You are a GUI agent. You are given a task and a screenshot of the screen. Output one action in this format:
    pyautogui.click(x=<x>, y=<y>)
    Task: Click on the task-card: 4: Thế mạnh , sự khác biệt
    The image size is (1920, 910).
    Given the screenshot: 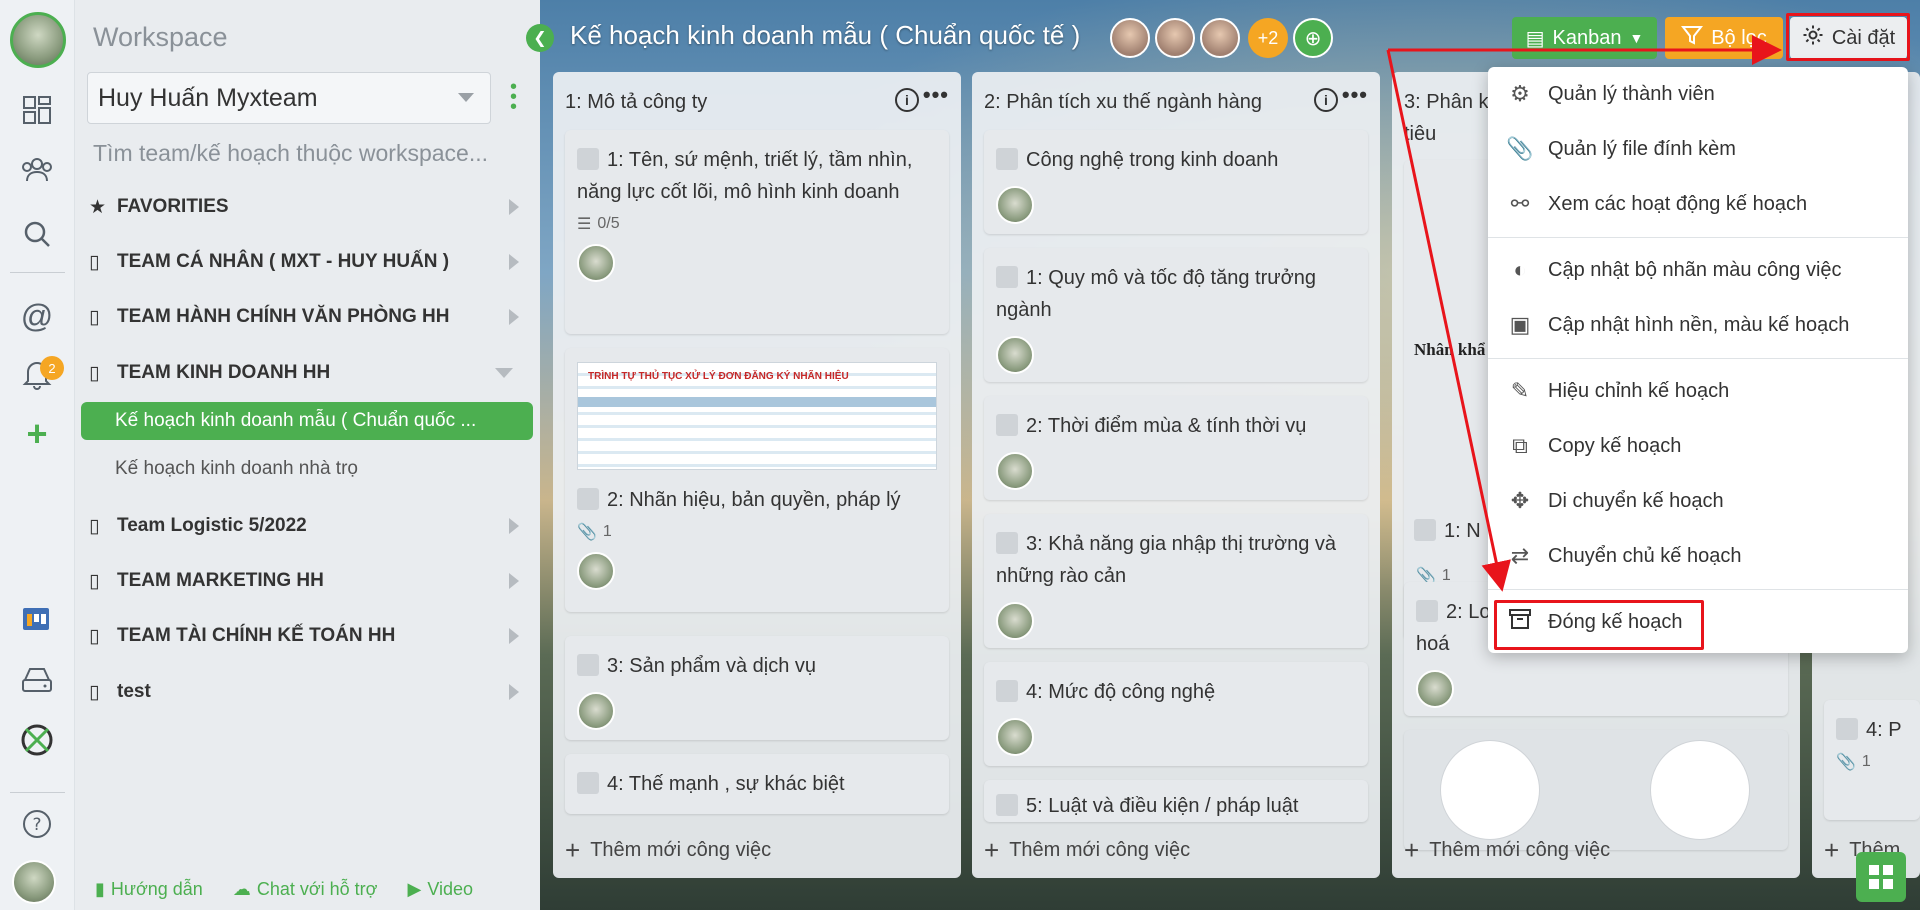 What is the action you would take?
    pyautogui.click(x=757, y=784)
    